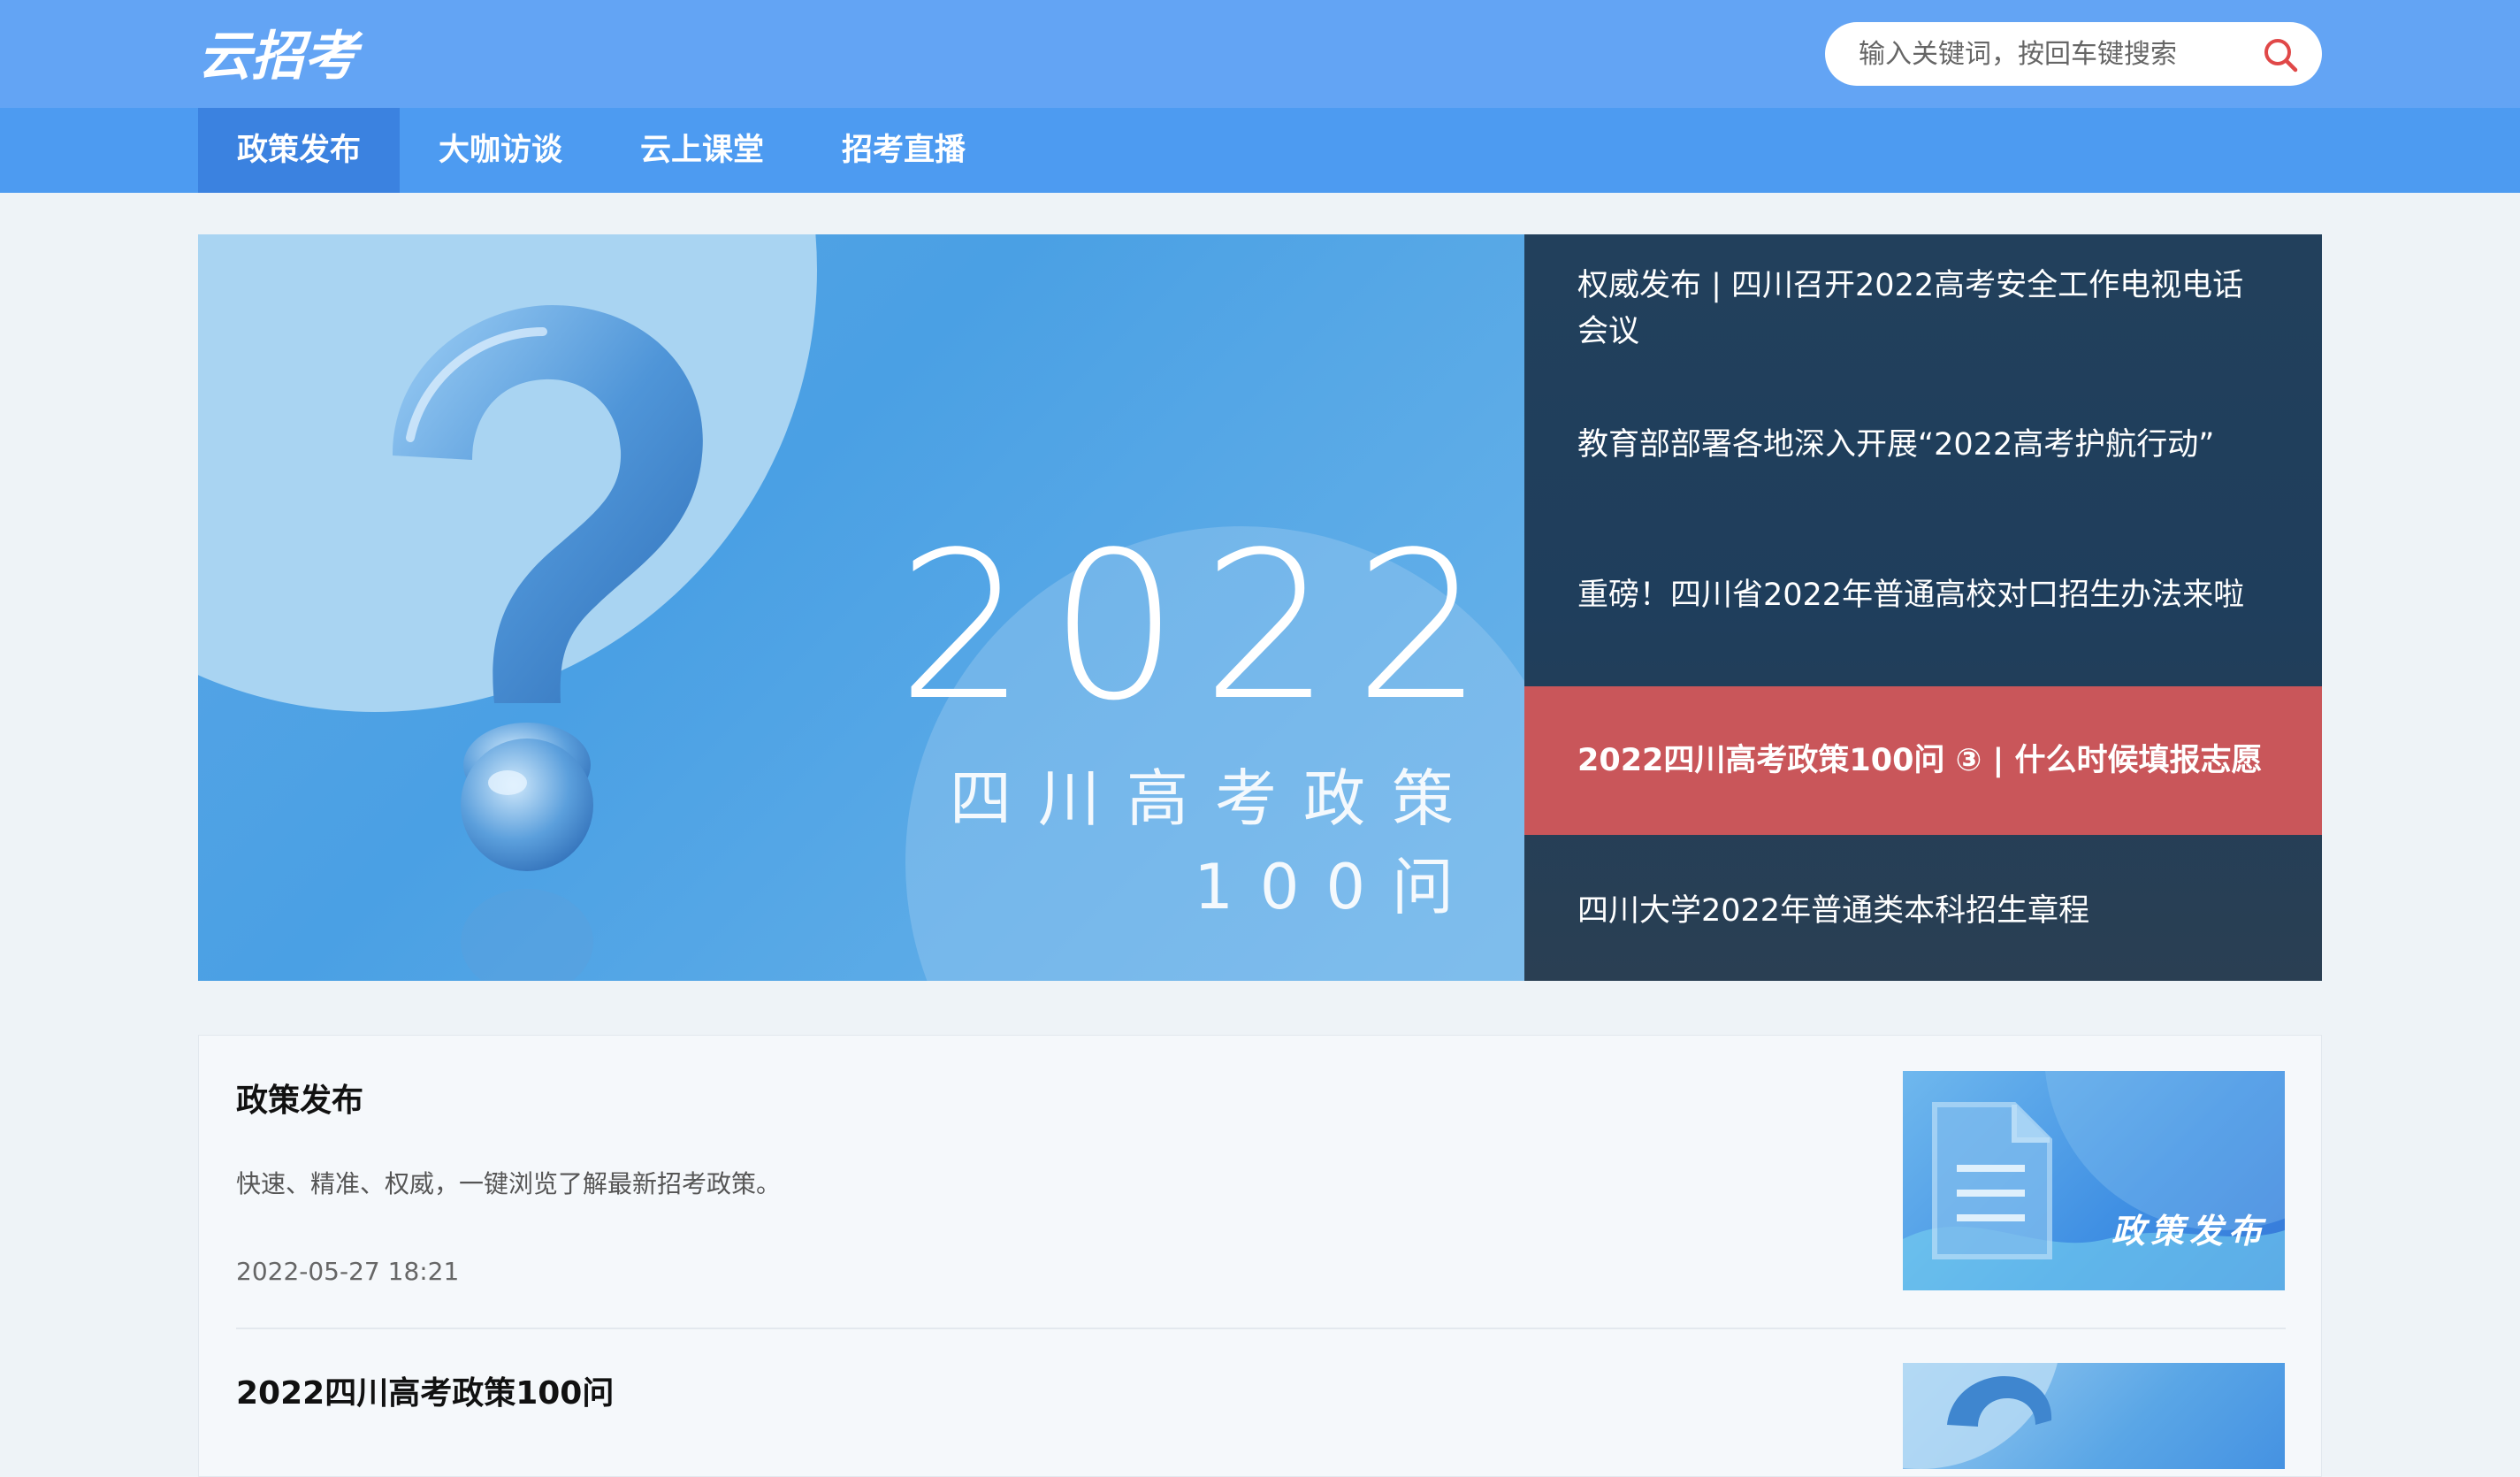 The height and width of the screenshot is (1477, 2520). Describe the element at coordinates (1215, 798) in the screenshot. I see `hero-subtitle-line1: 四川高考政策` at that location.